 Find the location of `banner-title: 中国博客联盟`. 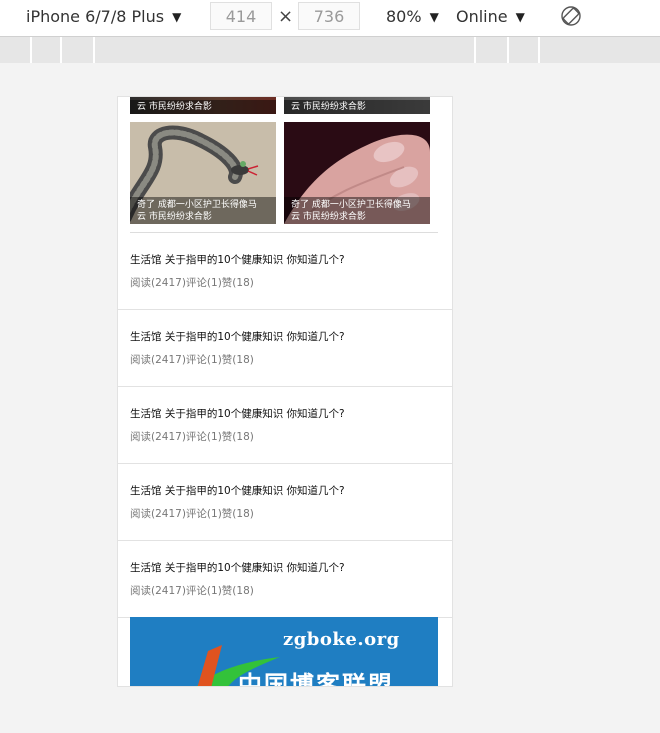

banner-title: 中国博客联盟 is located at coordinates (316, 678).